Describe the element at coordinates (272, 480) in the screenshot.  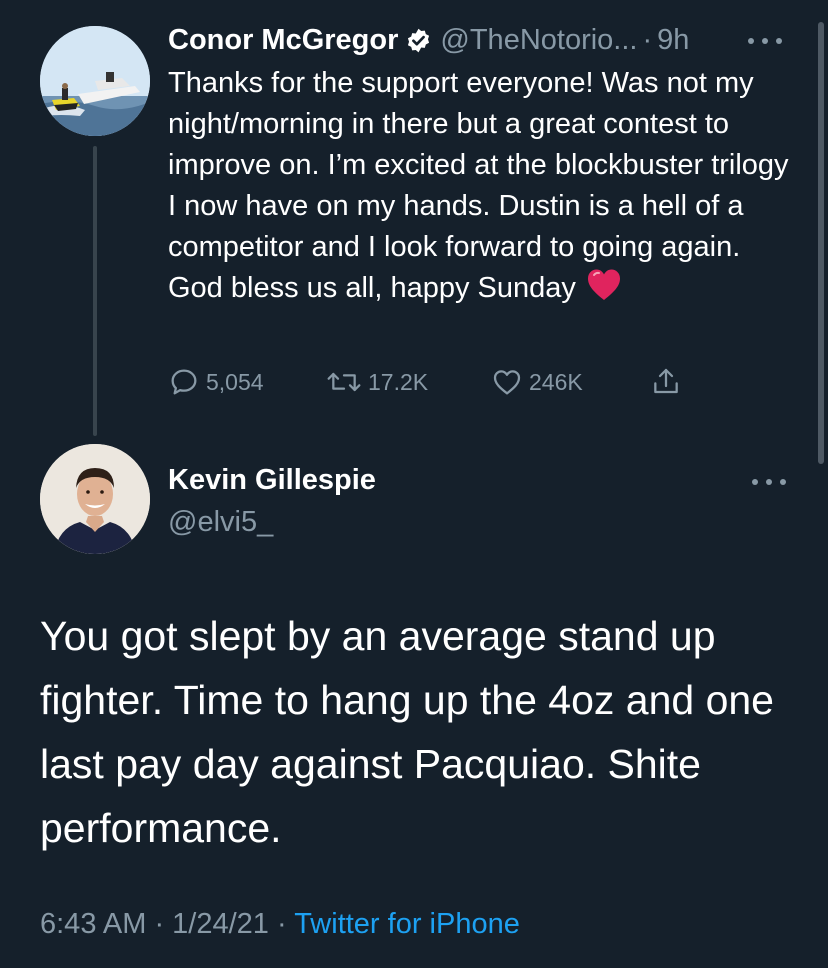
I see `reply-author-name: Kevin Gillespie` at that location.